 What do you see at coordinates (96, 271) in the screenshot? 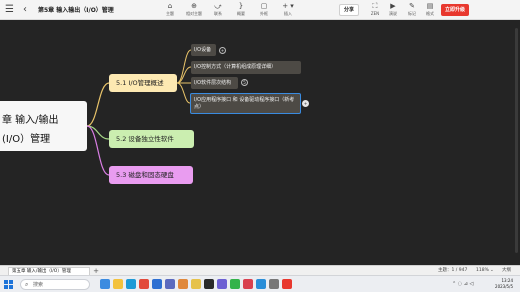
I see `add-sheet-icon: +` at bounding box center [96, 271].